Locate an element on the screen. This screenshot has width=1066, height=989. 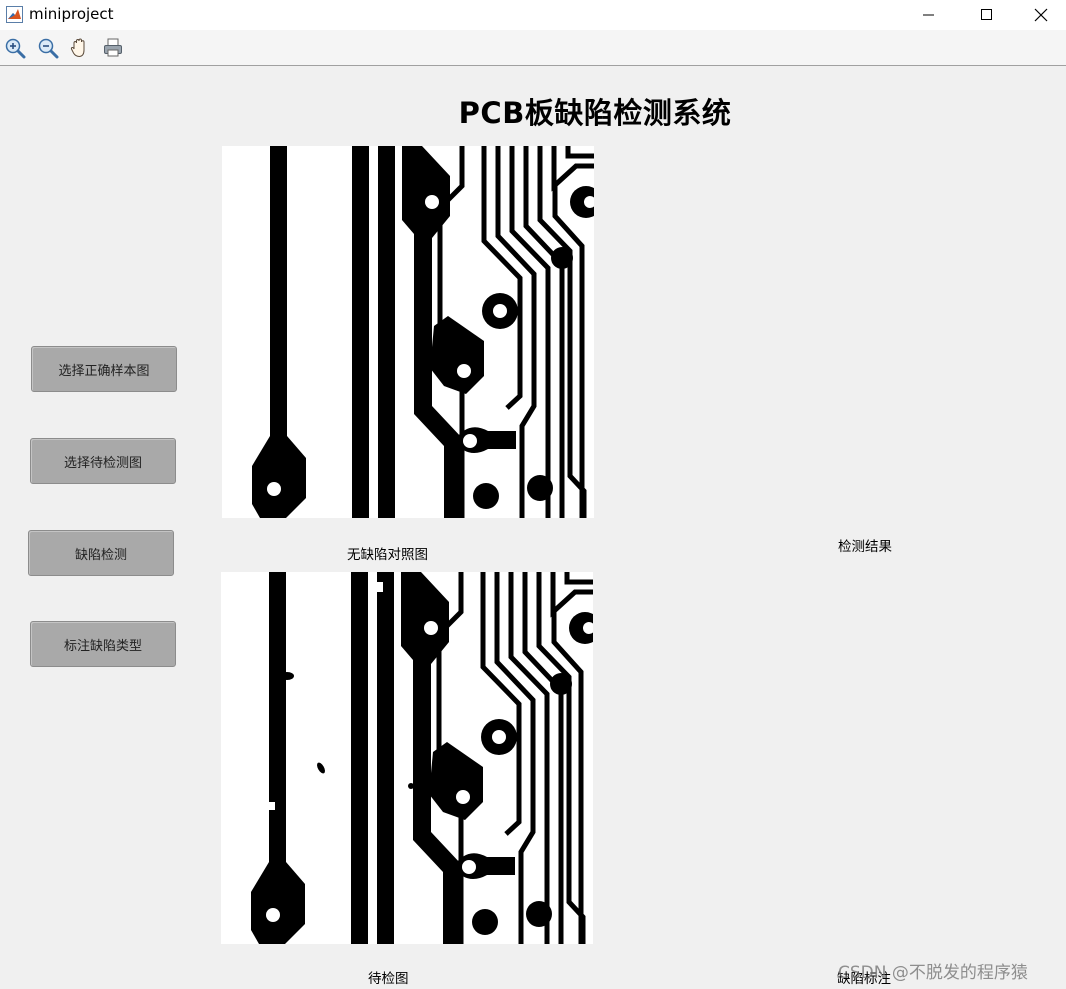
test-pcb-image is located at coordinates (407, 758).